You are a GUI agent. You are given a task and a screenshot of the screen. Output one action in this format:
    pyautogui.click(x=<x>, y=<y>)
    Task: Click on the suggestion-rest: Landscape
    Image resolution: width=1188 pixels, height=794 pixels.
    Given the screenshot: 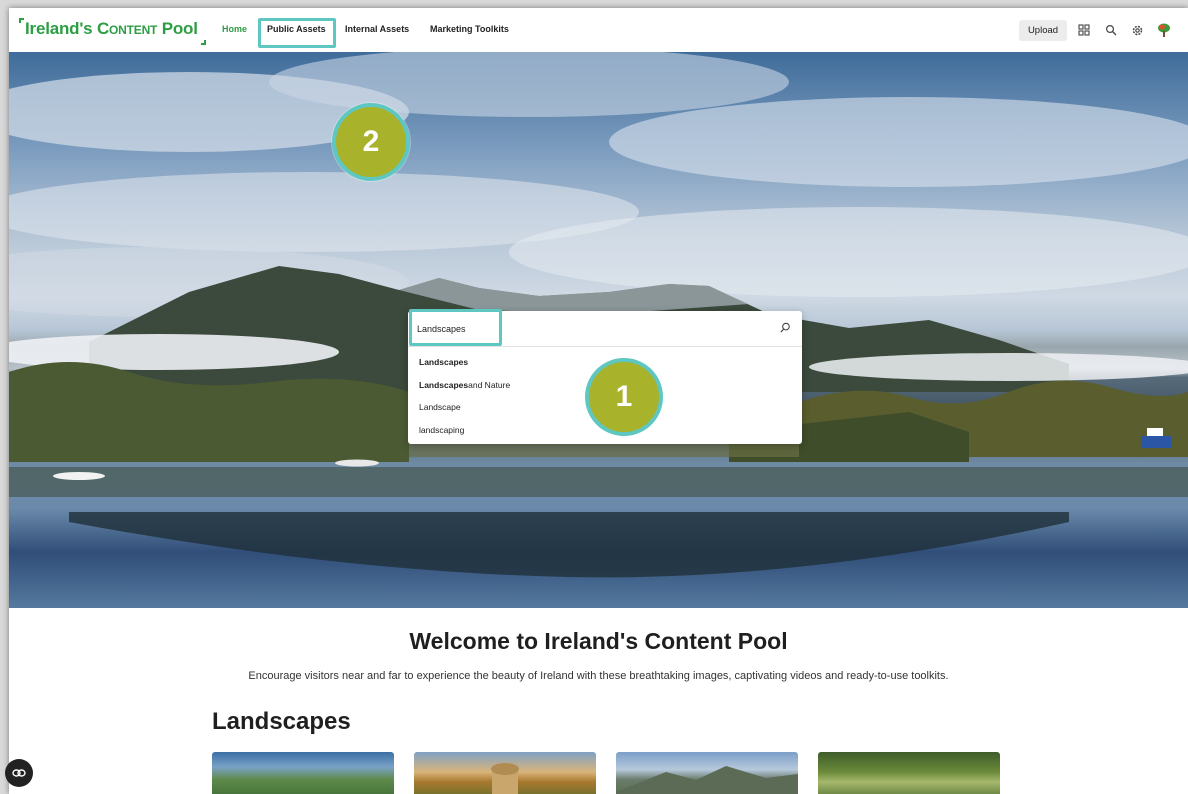 What is the action you would take?
    pyautogui.click(x=440, y=407)
    